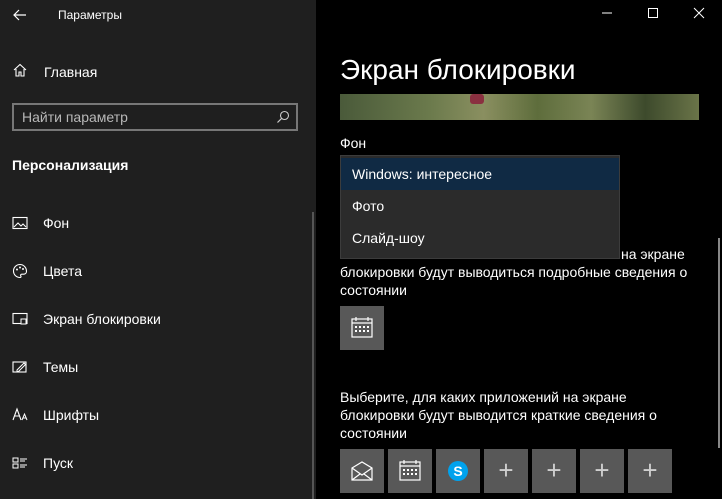 The width and height of the screenshot is (722, 499). Describe the element at coordinates (373, 433) in the screenshot. I see `quick-status-text-3: состоянии` at that location.